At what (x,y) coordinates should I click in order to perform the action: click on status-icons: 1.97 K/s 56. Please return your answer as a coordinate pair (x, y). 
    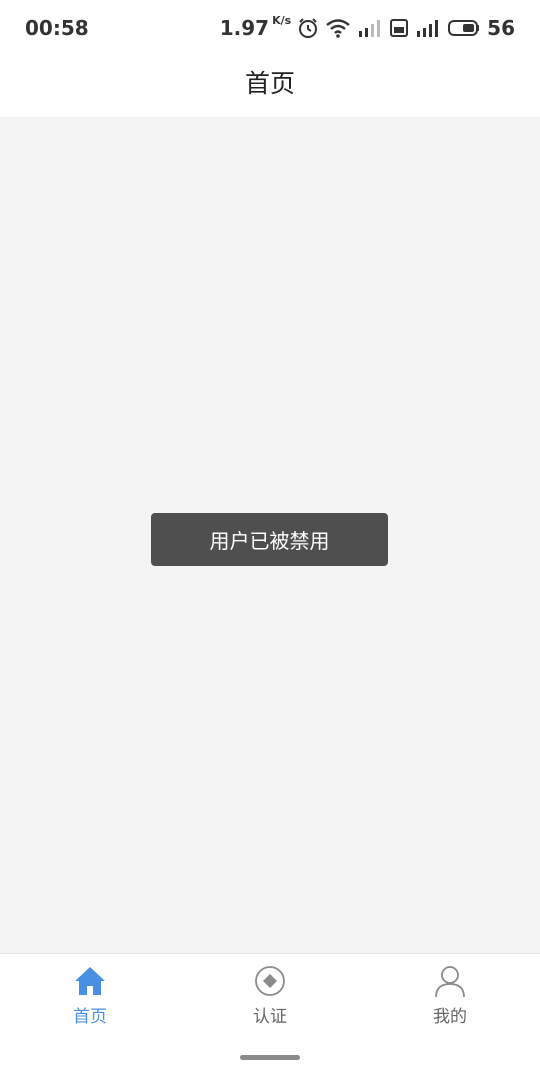
    Looking at the image, I should click on (367, 28).